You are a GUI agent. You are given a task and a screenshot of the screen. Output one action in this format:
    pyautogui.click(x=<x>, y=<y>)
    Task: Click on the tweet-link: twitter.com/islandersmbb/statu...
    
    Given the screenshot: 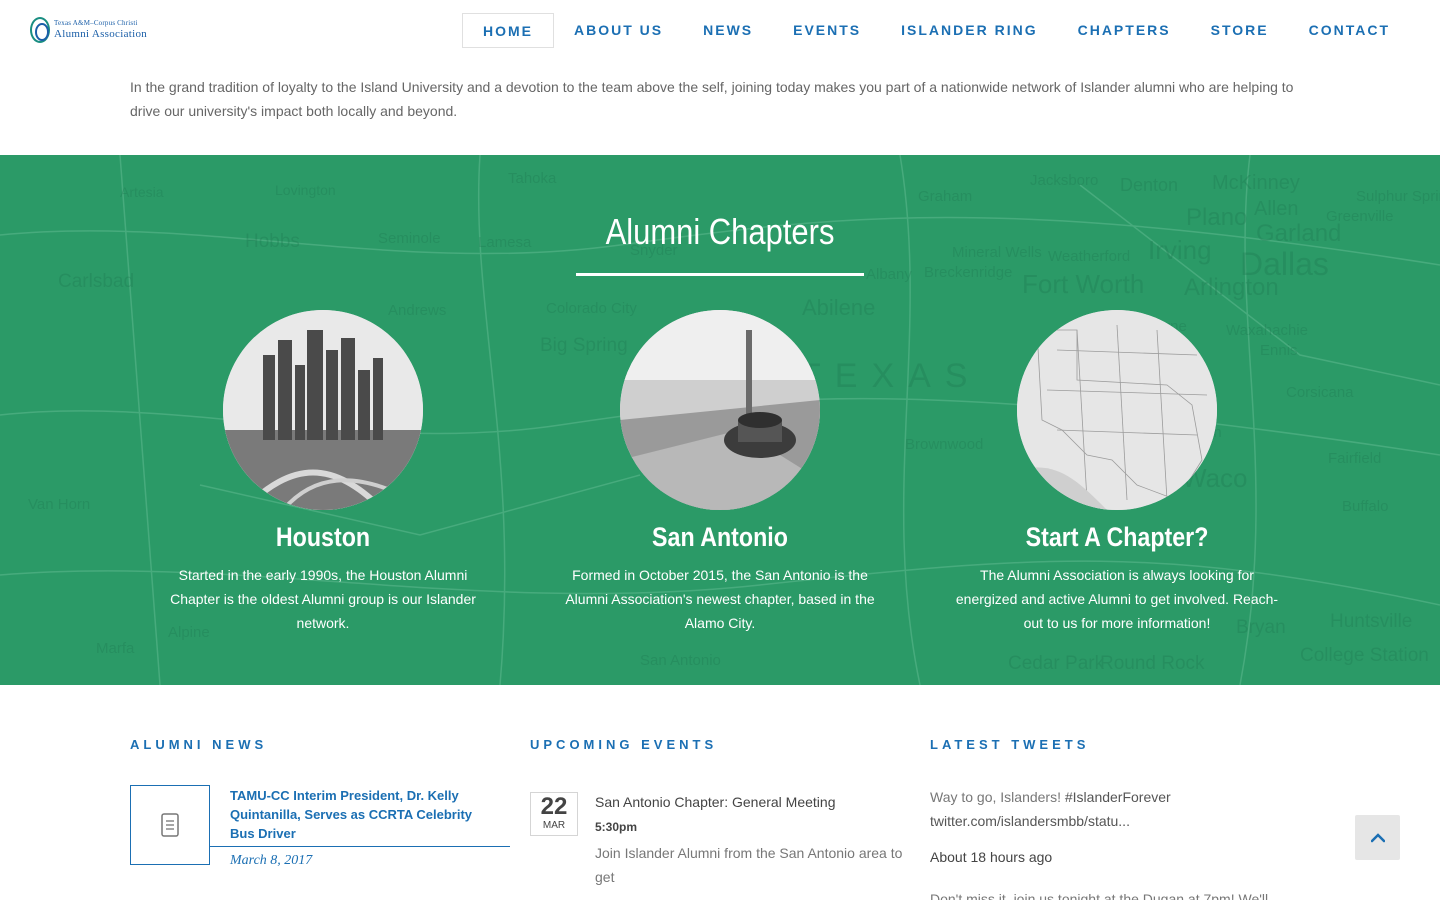 What is the action you would take?
    pyautogui.click(x=1030, y=821)
    